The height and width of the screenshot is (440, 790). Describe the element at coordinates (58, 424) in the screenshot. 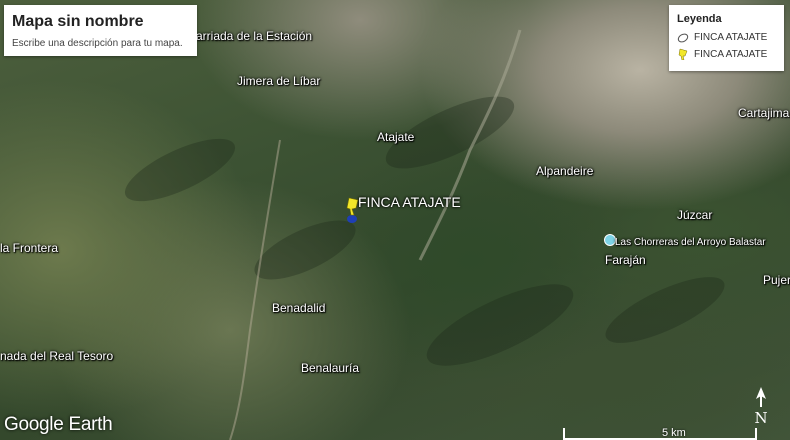

I see `google-earth-logo: Google Earth` at that location.